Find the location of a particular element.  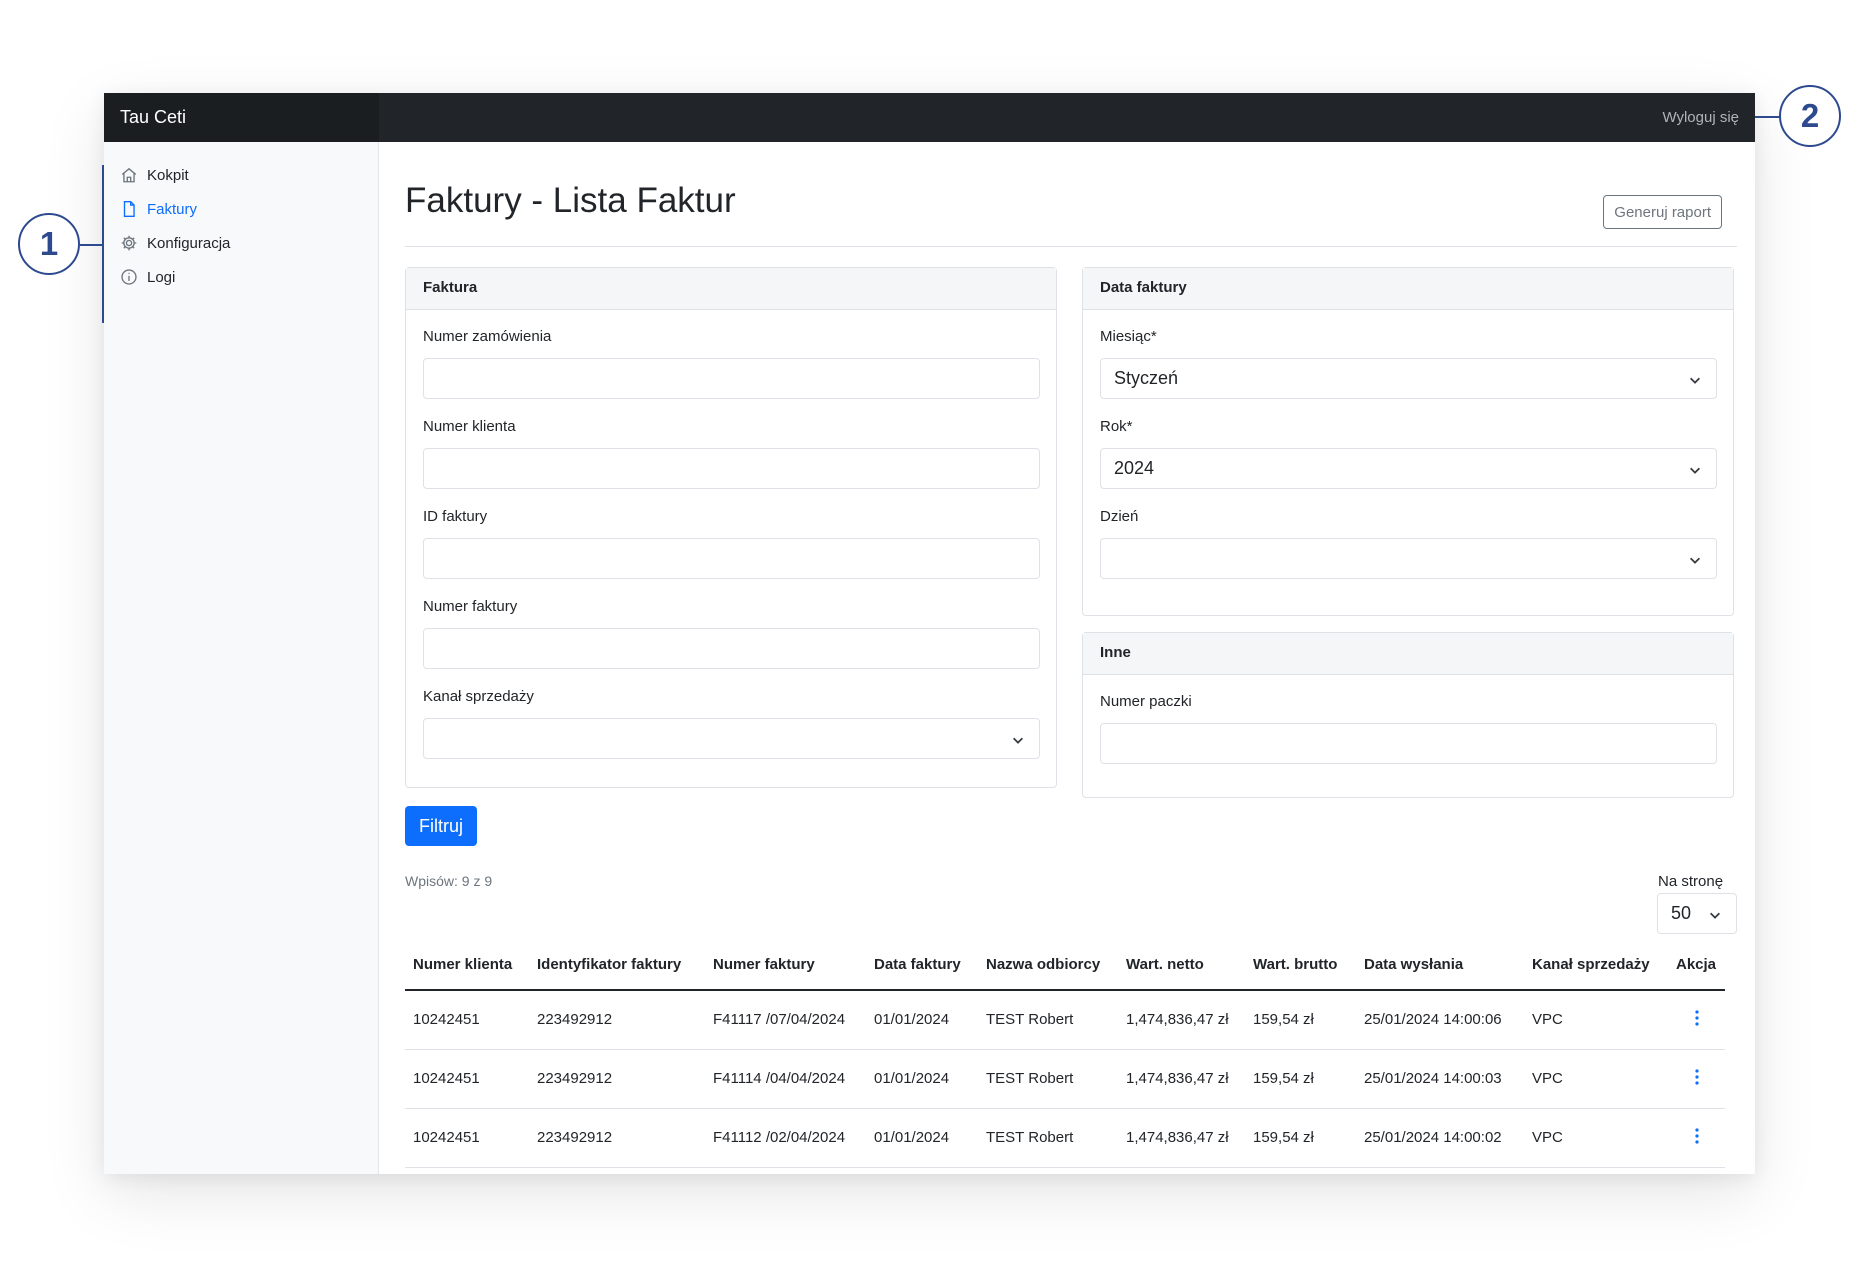

sidebar-item-label: Kokpit is located at coordinates (168, 175).